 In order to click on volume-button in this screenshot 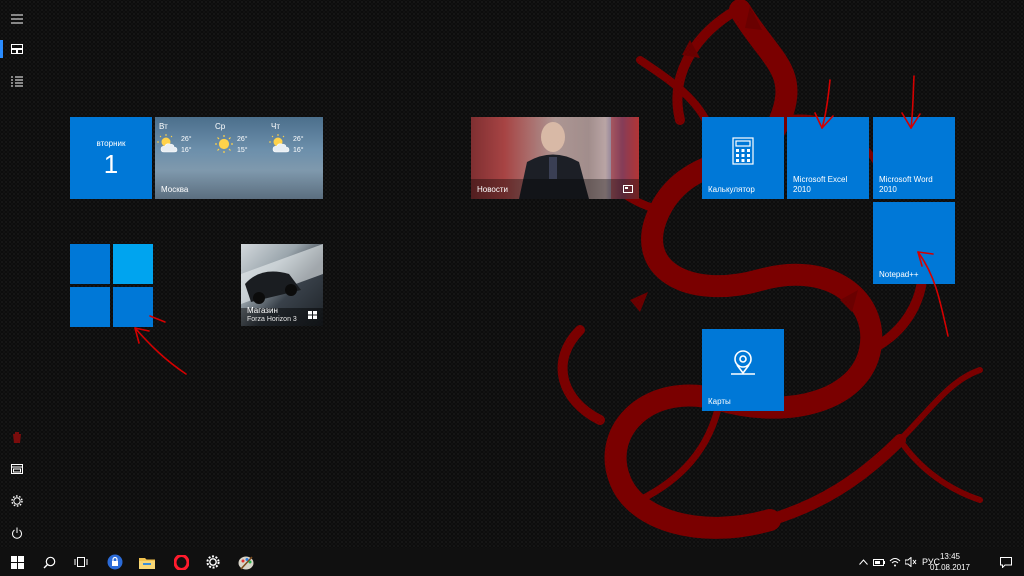, I will do `click(911, 562)`.